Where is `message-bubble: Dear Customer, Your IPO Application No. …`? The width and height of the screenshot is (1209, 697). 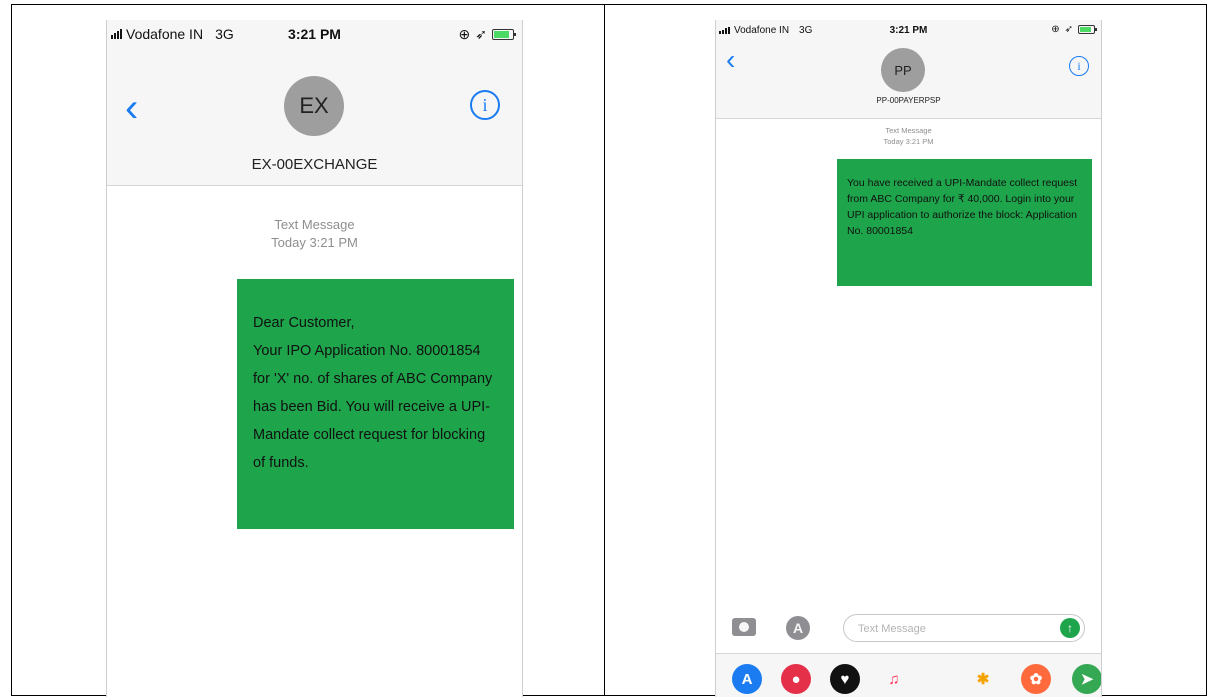
message-bubble: Dear Customer, Your IPO Application No. … is located at coordinates (375, 404).